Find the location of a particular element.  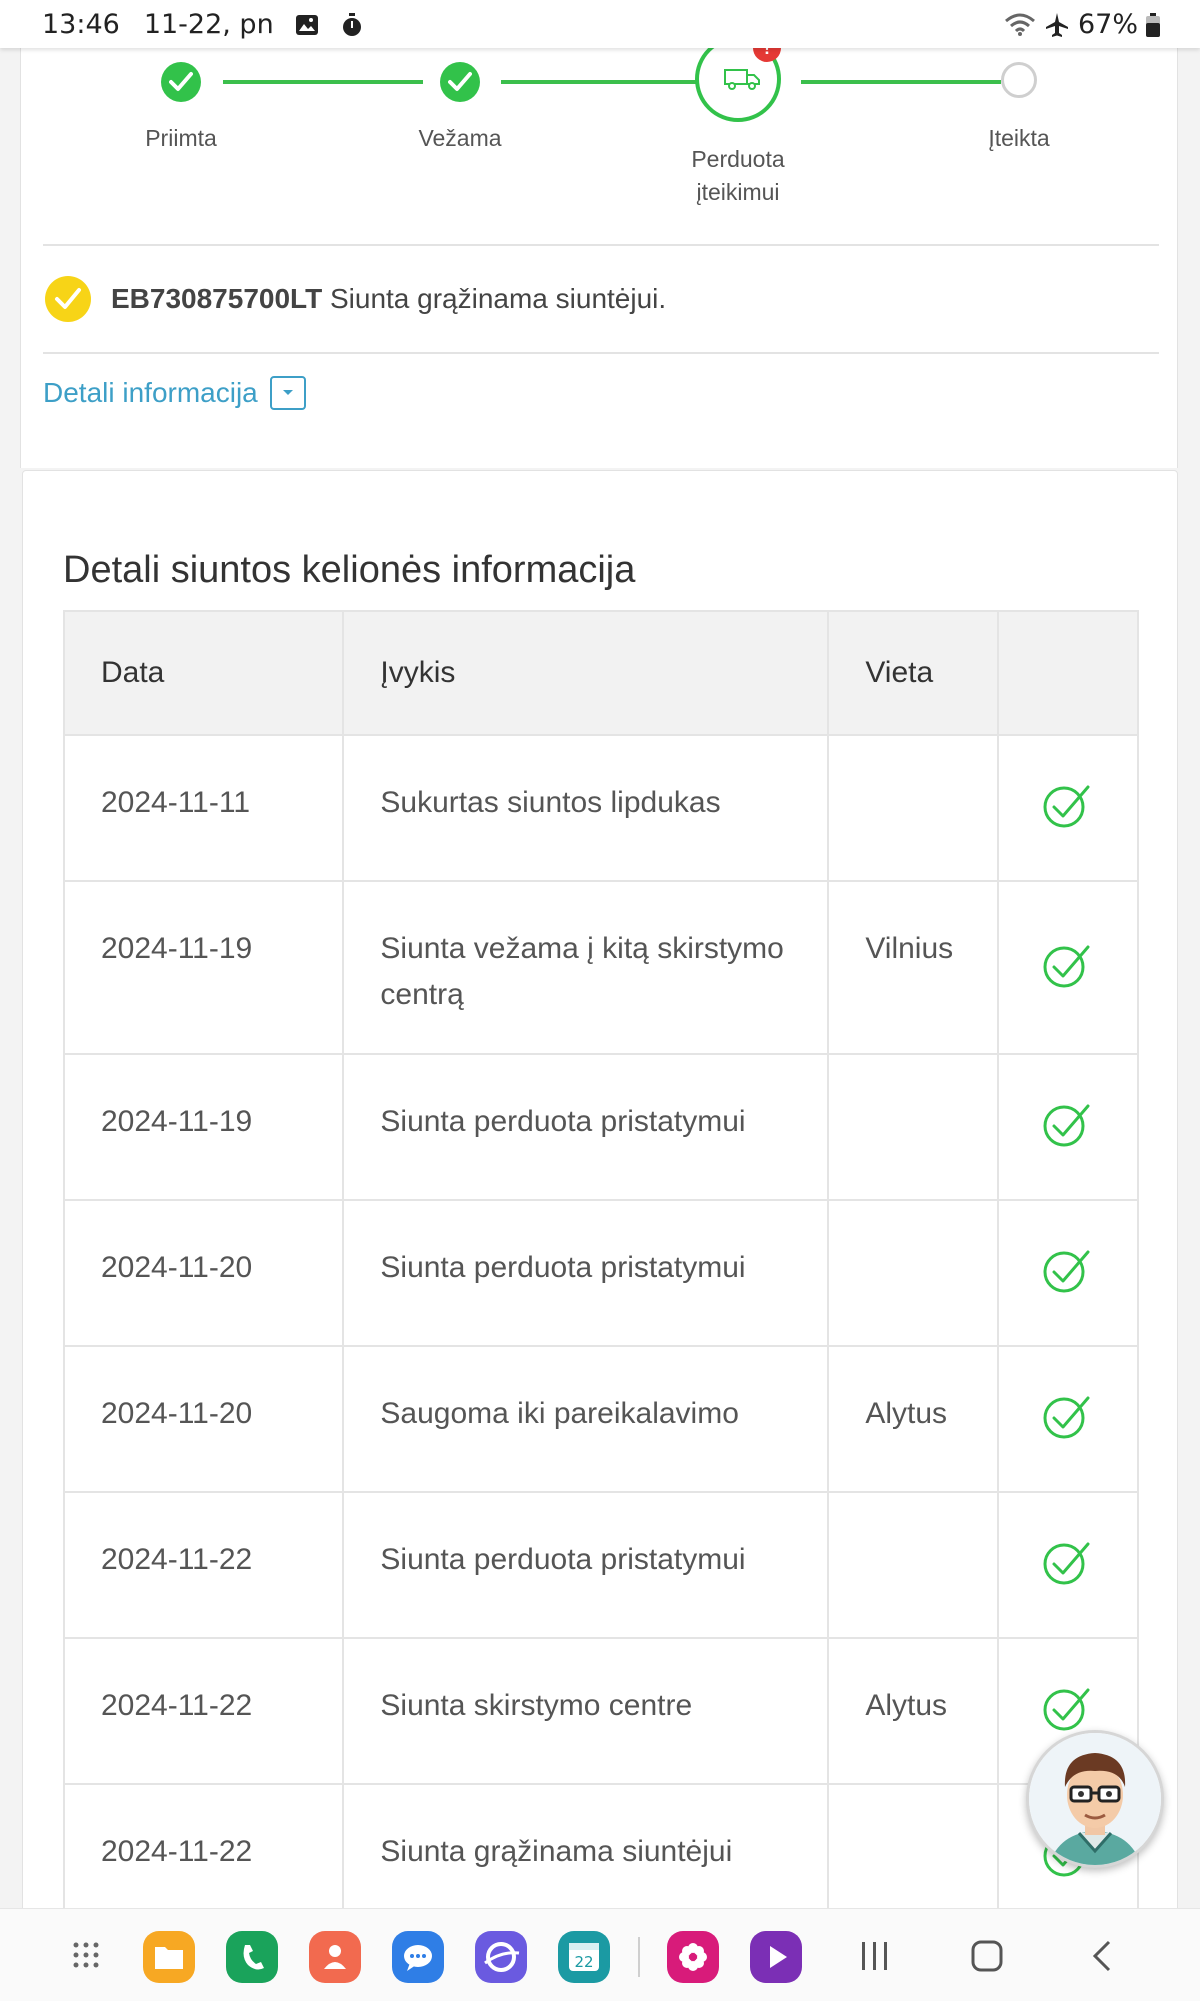

table-row: 2024-11-11 Sukurtas siuntos lipdukas is located at coordinates (600, 808).